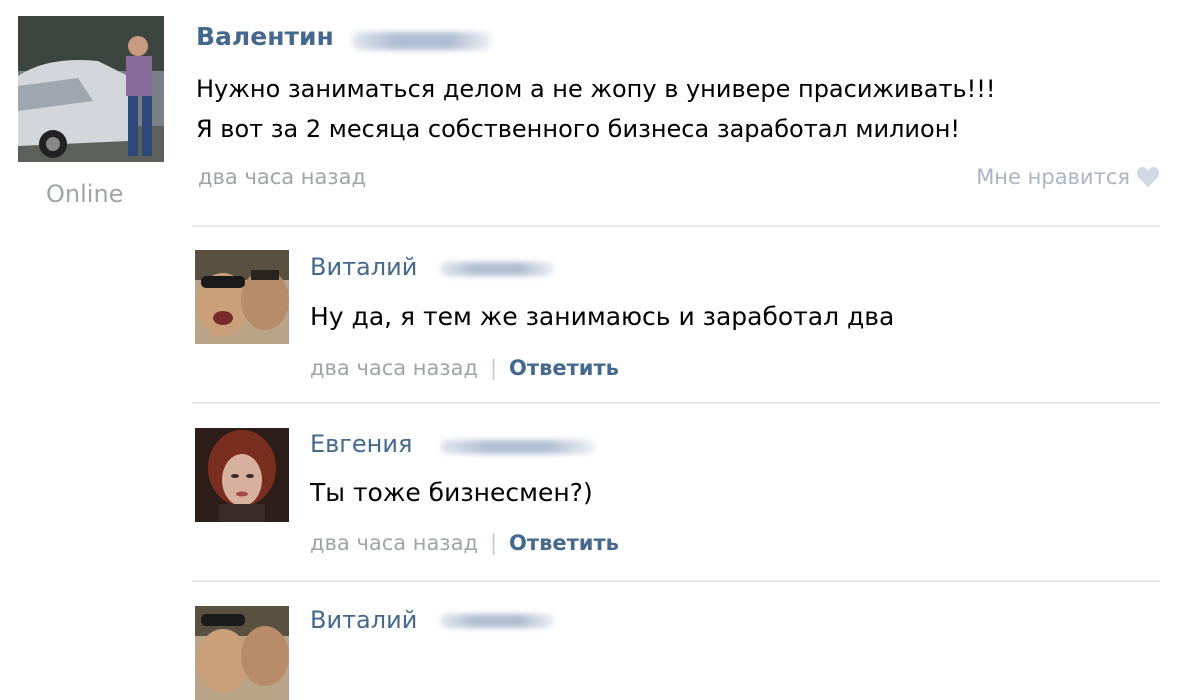 The width and height of the screenshot is (1200, 700). What do you see at coordinates (451, 492) in the screenshot?
I see `comment-text: Ты тоже бизнесмен?)` at bounding box center [451, 492].